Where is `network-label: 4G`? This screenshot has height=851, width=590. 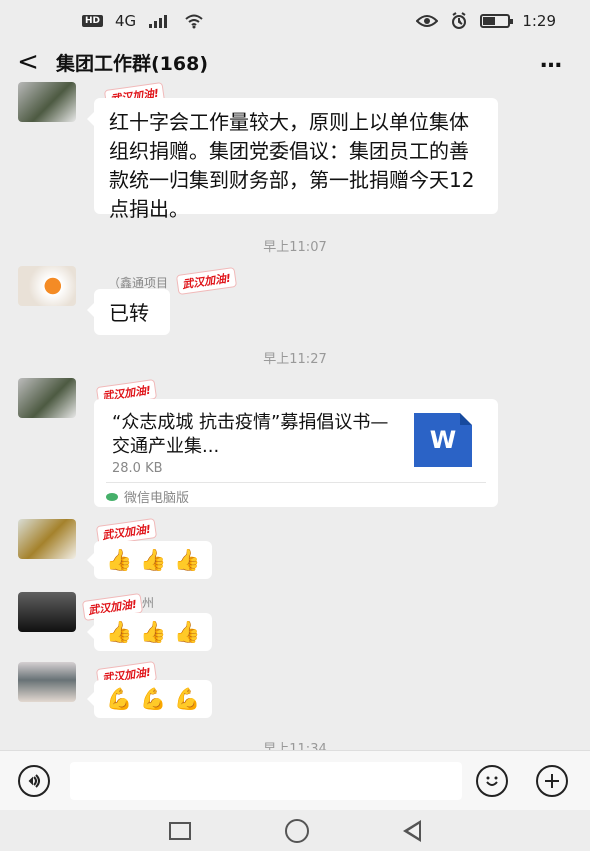
network-label: 4G is located at coordinates (126, 21).